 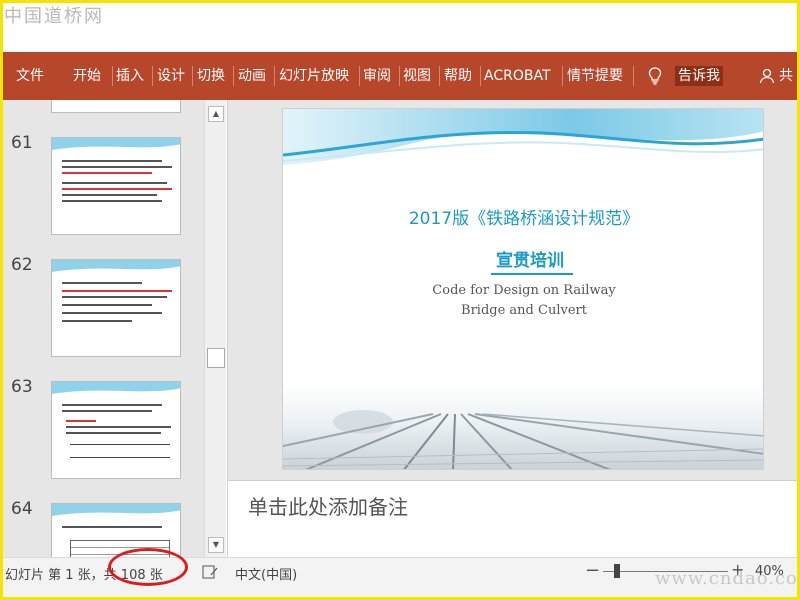 I want to click on english-title-line-2: Bridge and Culvert, so click(x=523, y=310).